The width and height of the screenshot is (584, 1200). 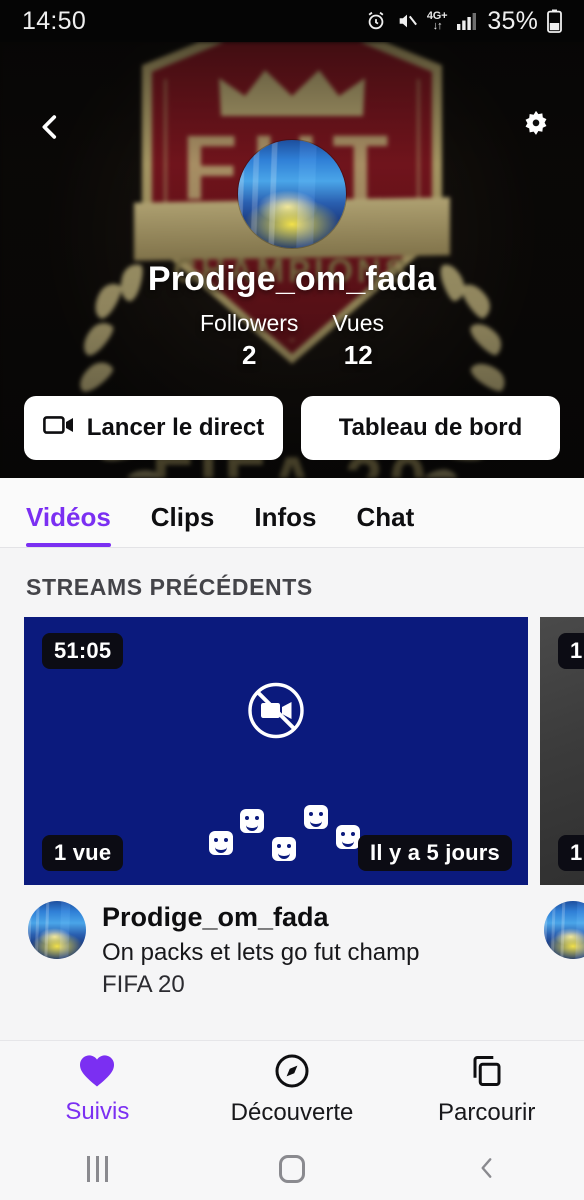 I want to click on network-4g-icon: 4G+ ↓↑, so click(x=437, y=21).